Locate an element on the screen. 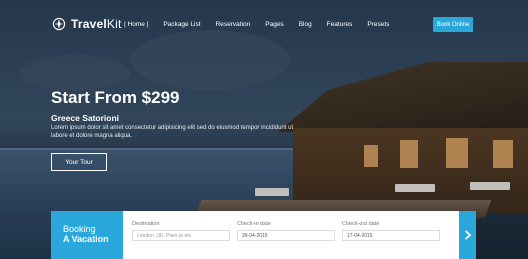  brand-name: TravelKit is located at coordinates (96, 24).